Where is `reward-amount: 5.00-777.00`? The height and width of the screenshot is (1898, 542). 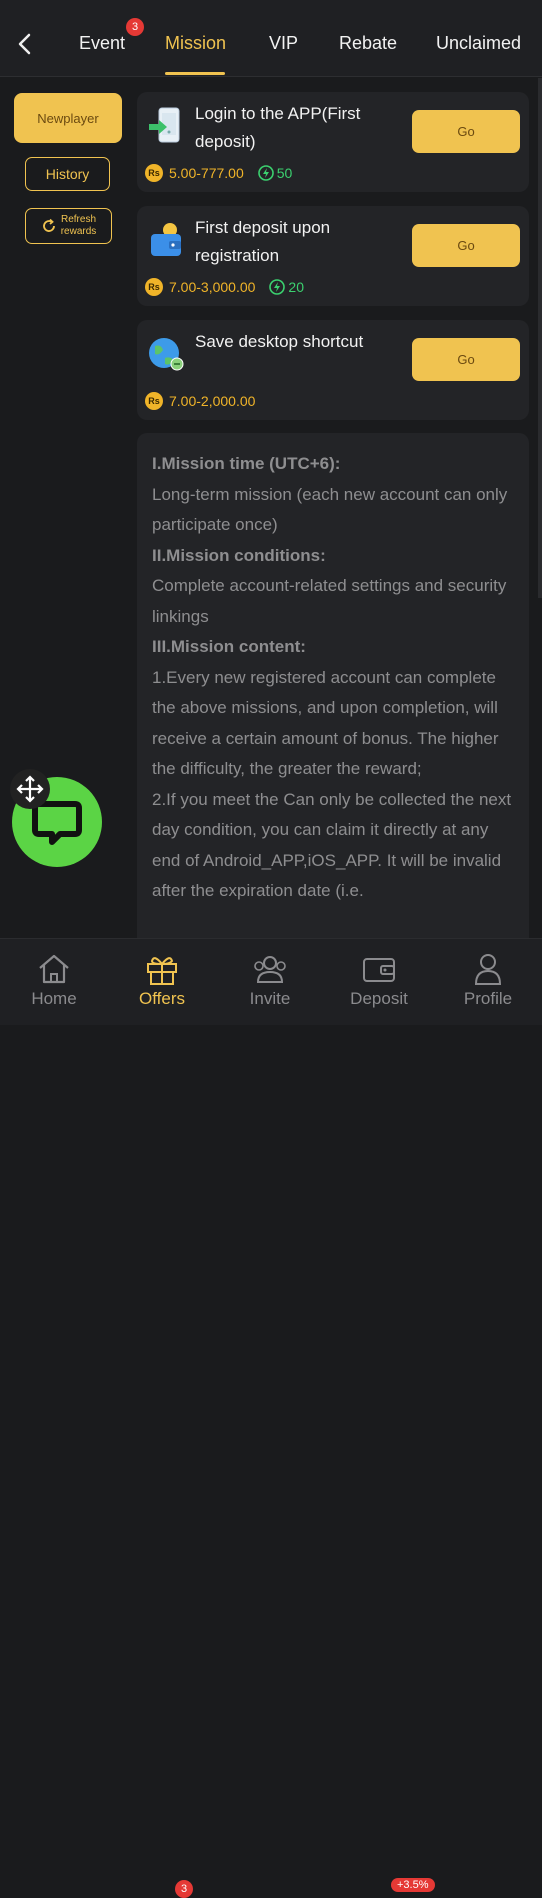 reward-amount: 5.00-777.00 is located at coordinates (206, 173).